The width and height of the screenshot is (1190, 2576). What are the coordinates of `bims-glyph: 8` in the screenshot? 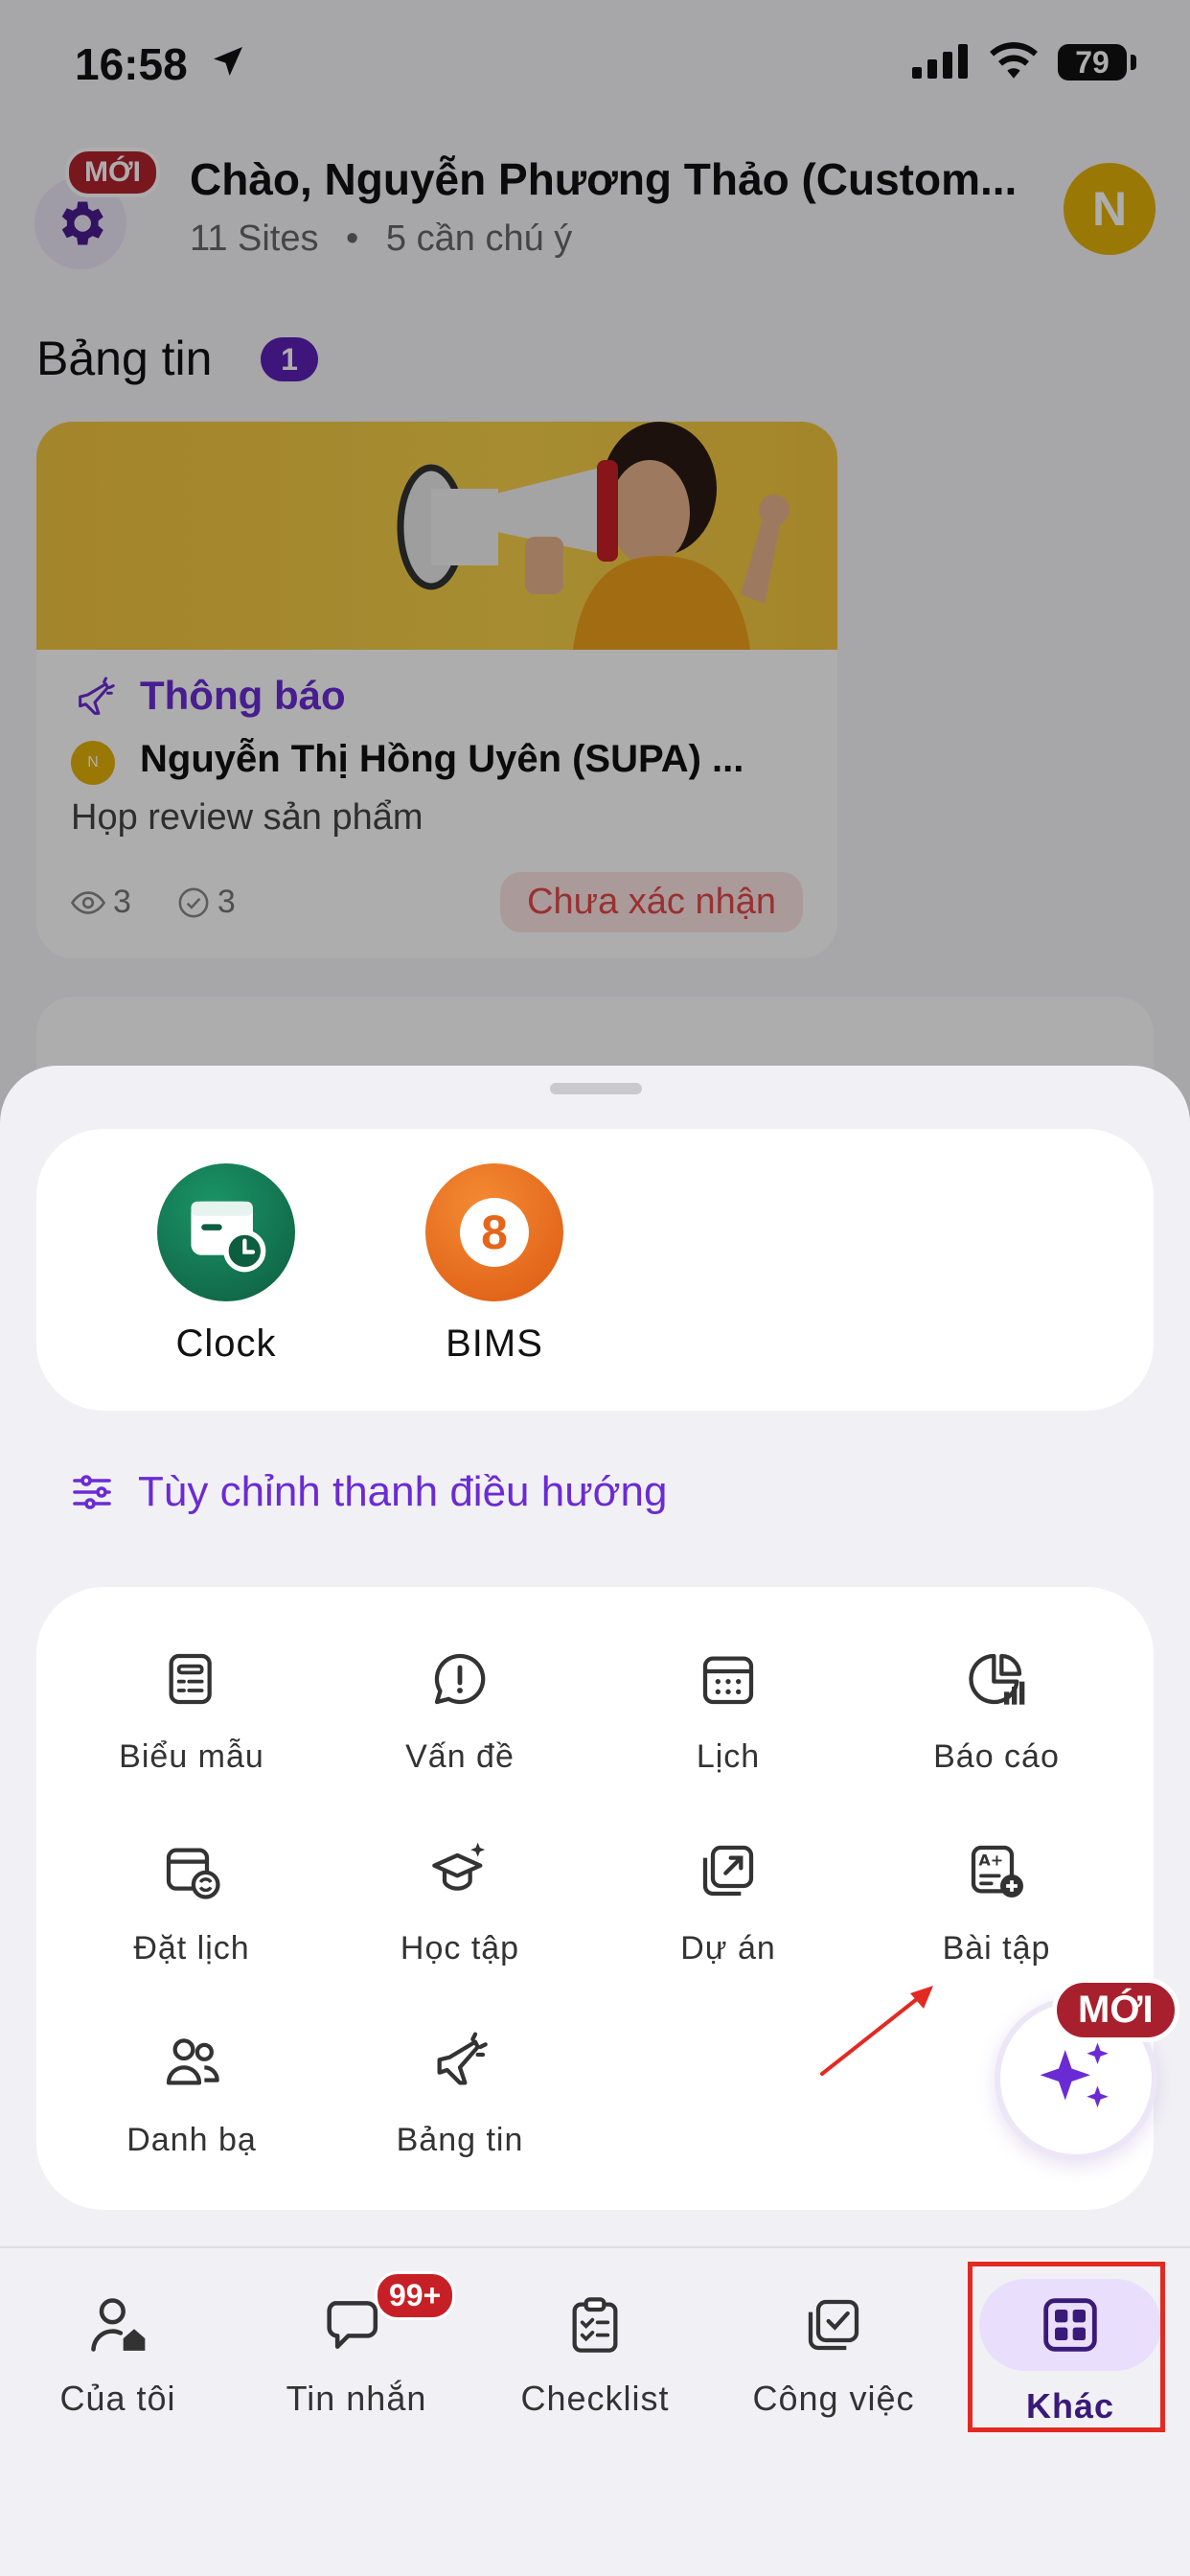 It's located at (495, 1232).